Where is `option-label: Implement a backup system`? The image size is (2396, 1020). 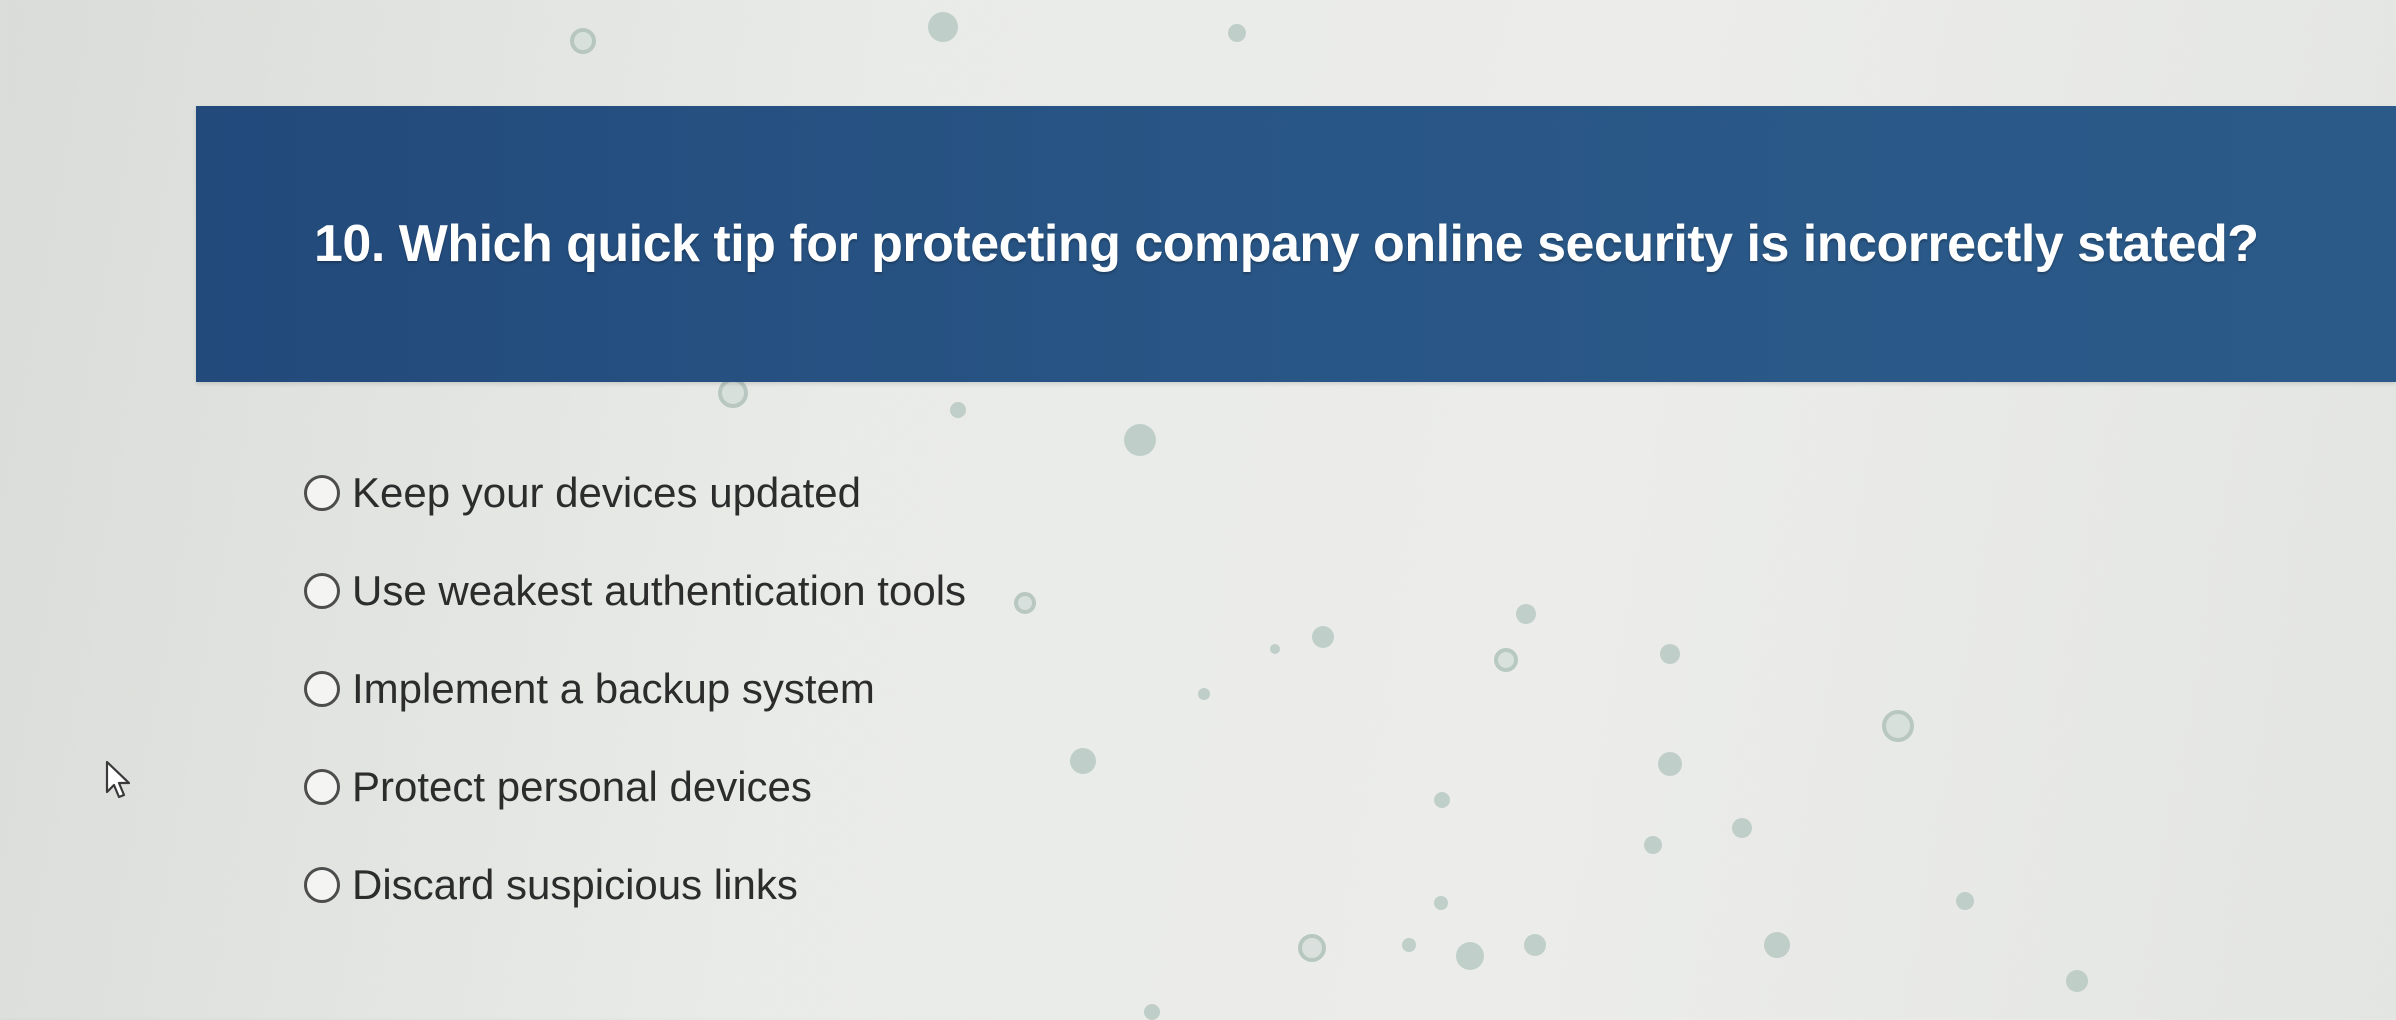
option-label: Implement a backup system is located at coordinates (613, 689).